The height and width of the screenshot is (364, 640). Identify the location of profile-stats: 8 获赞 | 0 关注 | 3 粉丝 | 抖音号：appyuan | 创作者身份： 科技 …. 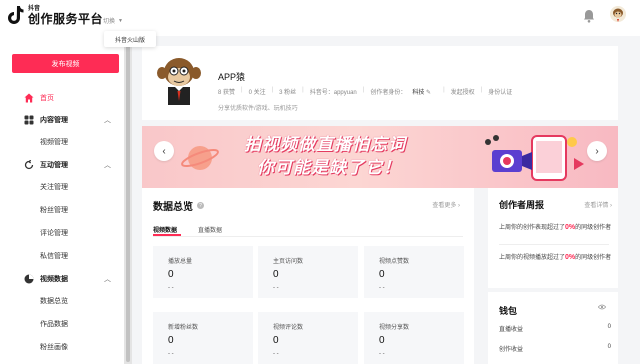
(365, 91).